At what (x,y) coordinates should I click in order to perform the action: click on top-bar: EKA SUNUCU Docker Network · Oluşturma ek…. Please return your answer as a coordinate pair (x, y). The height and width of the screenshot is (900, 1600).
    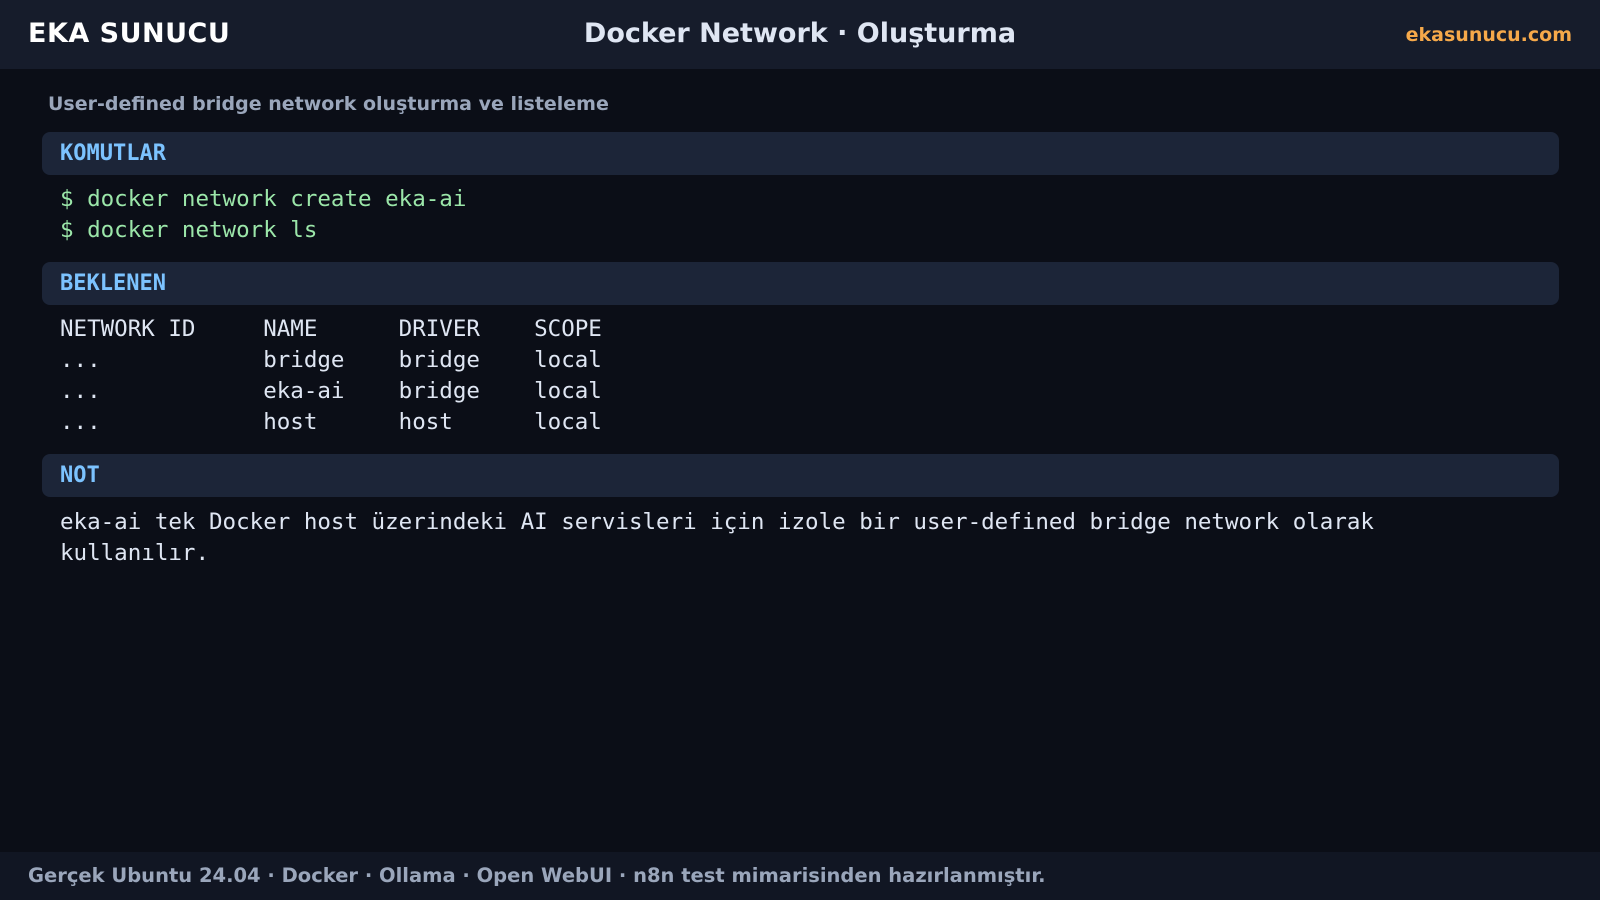
    Looking at the image, I should click on (800, 34).